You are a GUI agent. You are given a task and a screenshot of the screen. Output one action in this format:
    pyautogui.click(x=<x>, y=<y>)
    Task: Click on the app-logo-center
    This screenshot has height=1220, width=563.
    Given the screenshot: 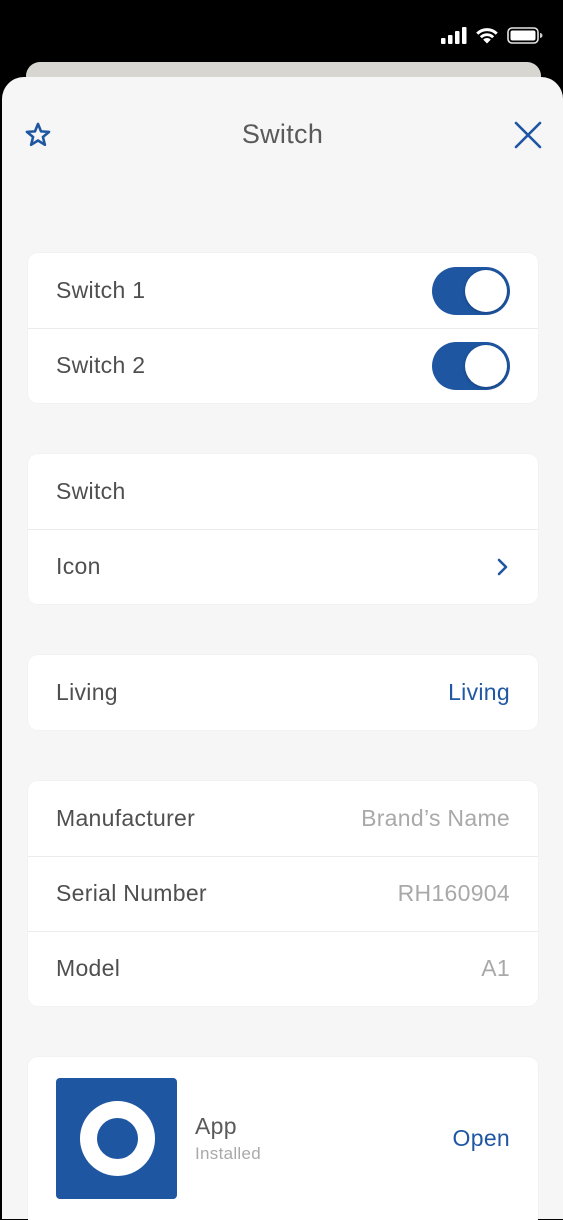 What is the action you would take?
    pyautogui.click(x=117, y=1138)
    